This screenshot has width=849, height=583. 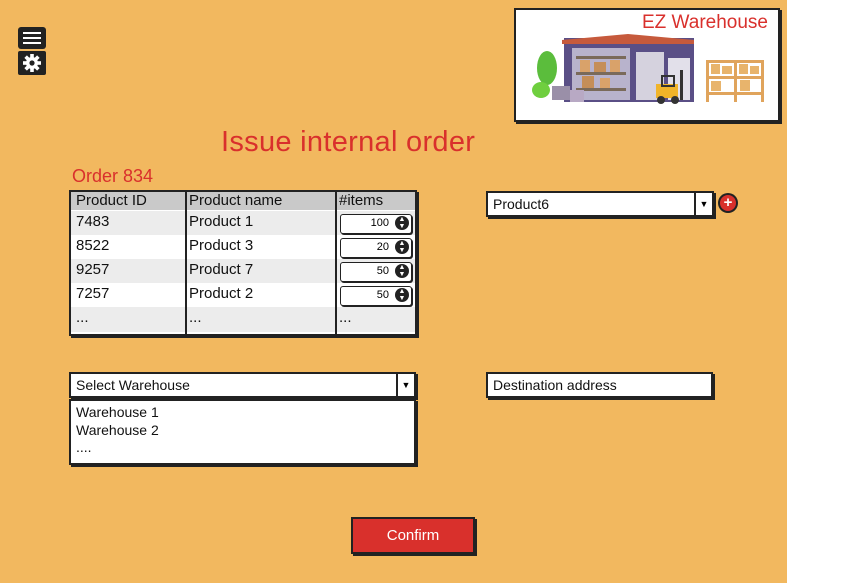 I want to click on column-header-items: #items, so click(x=361, y=200).